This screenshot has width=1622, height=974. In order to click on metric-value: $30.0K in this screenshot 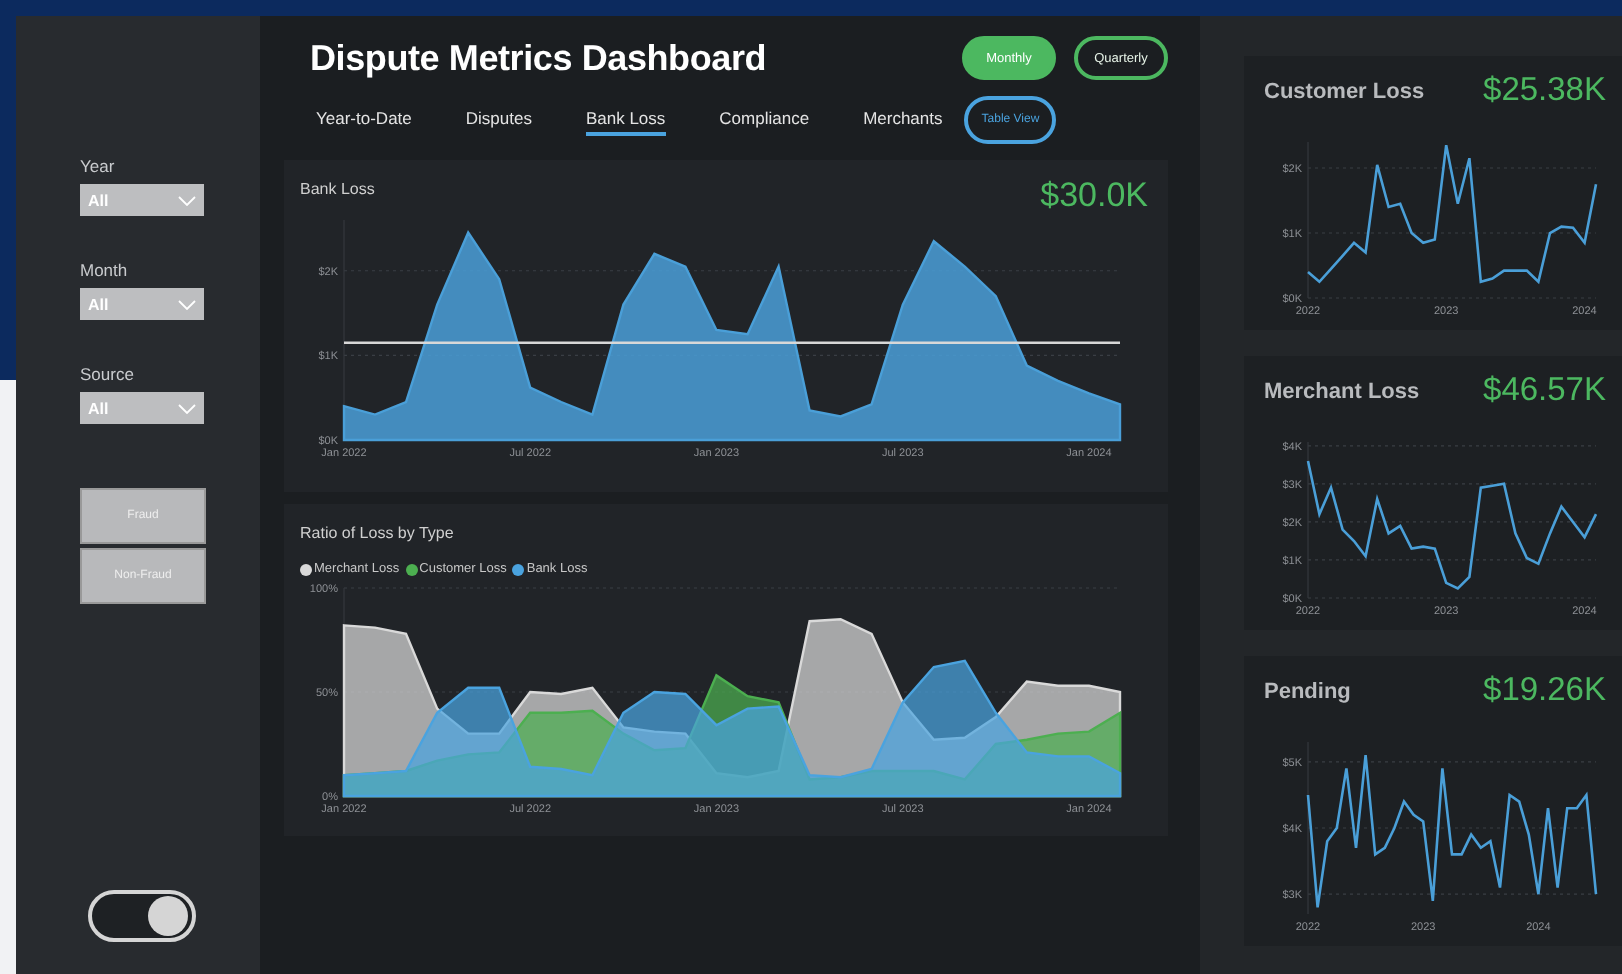, I will do `click(1094, 196)`.